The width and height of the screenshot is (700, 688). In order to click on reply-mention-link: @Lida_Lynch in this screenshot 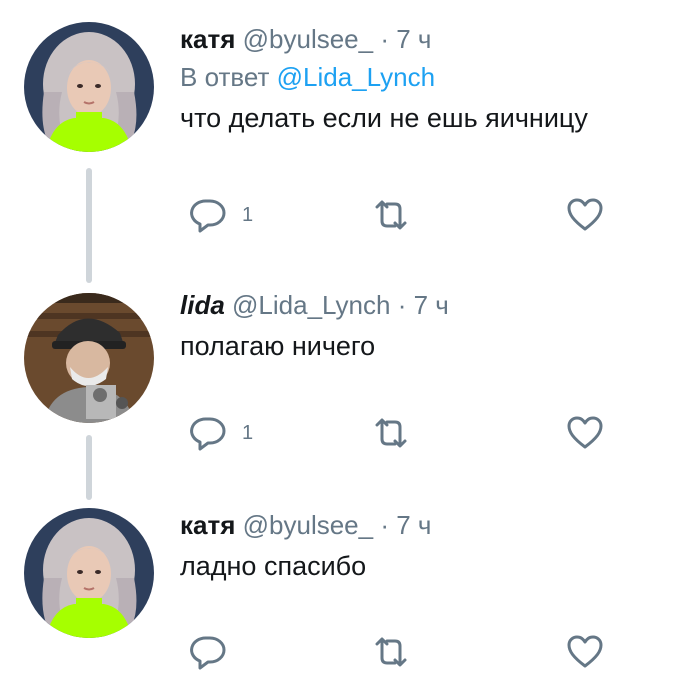, I will do `click(356, 77)`.